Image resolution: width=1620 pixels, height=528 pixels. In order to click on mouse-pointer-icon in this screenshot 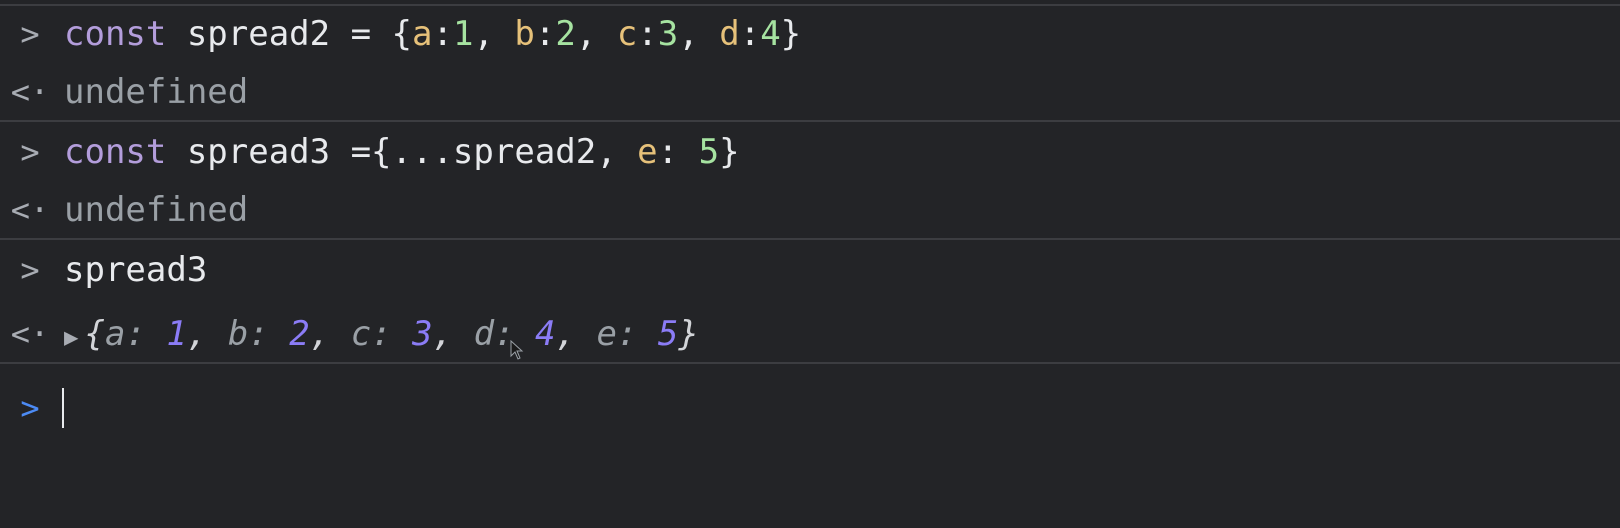, I will do `click(517, 350)`.